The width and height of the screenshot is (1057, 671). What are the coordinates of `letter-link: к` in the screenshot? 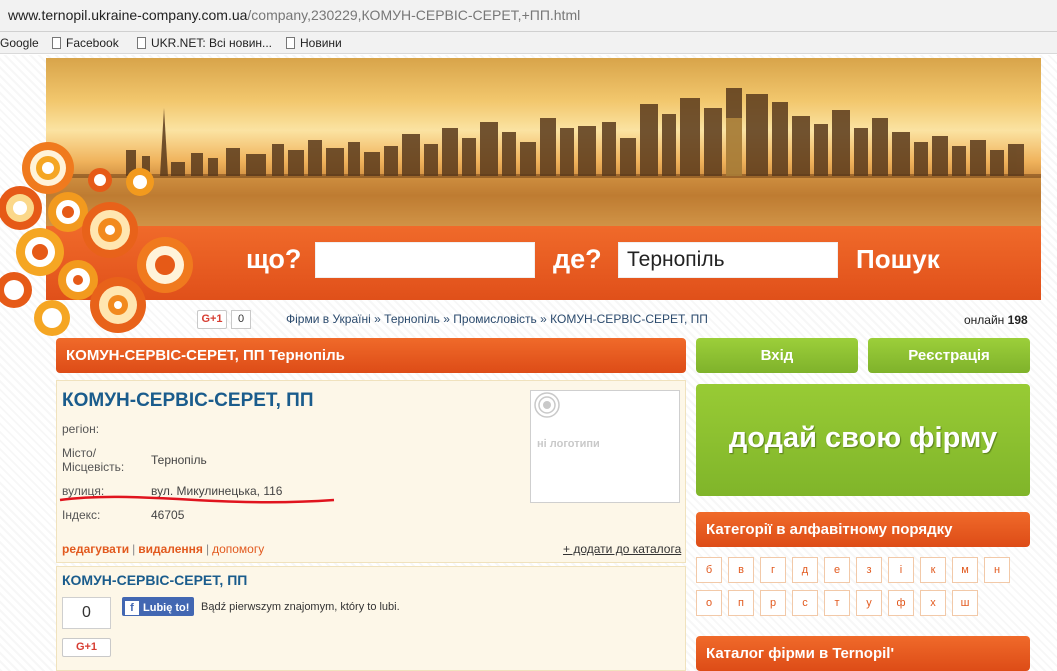 It's located at (933, 570).